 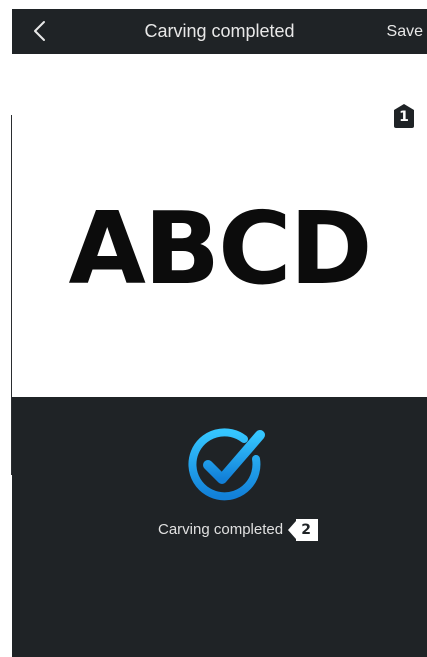 I want to click on status-row: Carving completed 2, so click(x=238, y=530).